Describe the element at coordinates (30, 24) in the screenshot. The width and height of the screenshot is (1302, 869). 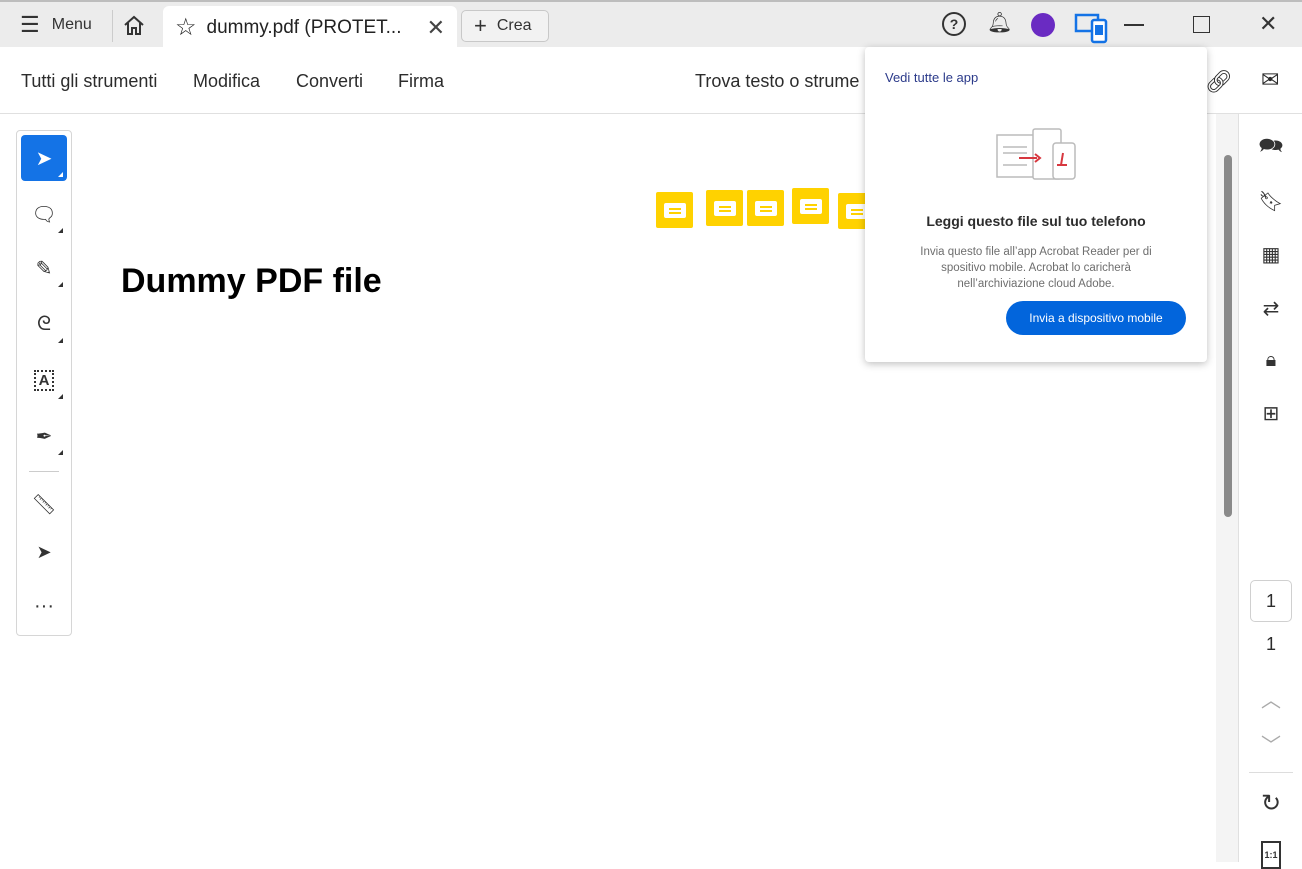
I see `hamburger-icon: ☰` at that location.